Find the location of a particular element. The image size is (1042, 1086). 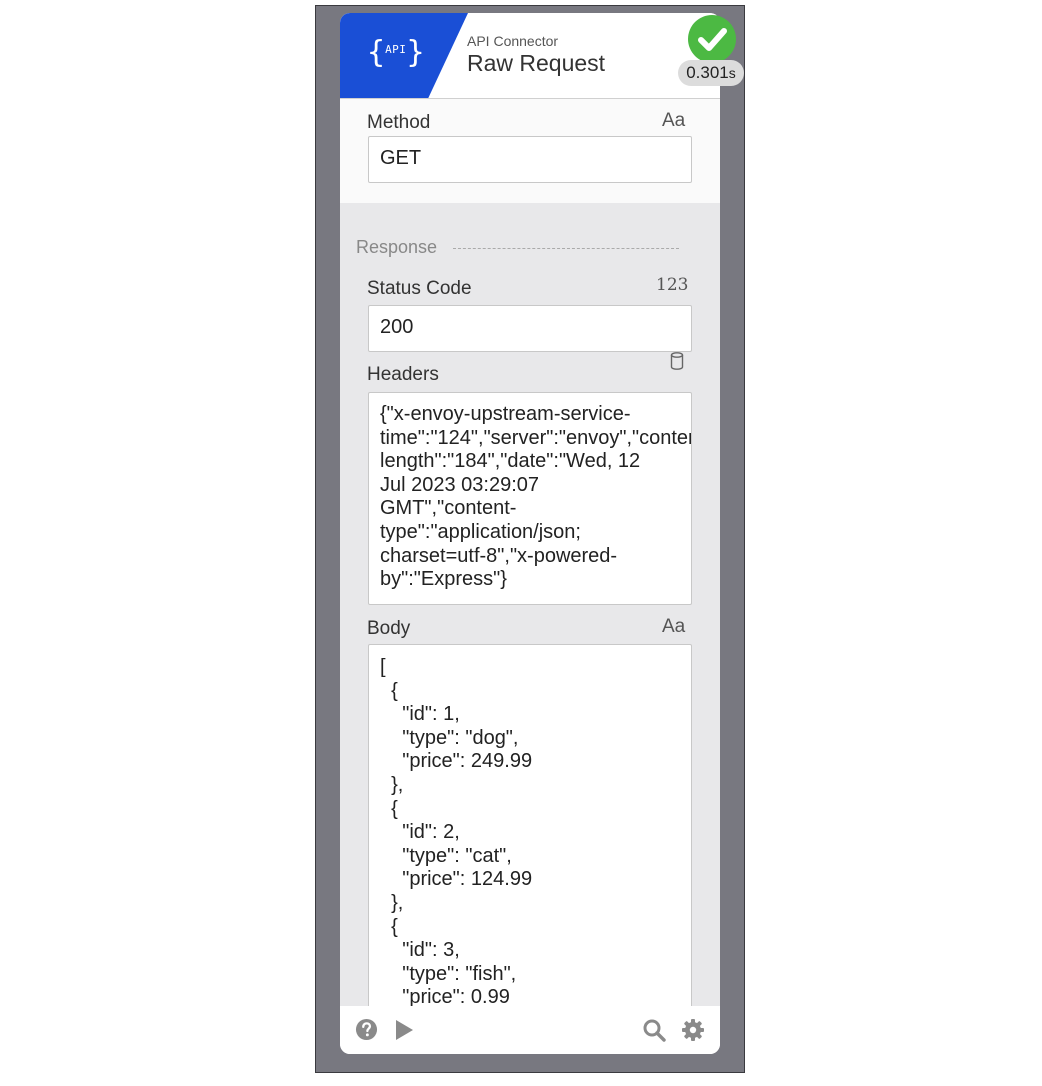

settings-icon is located at coordinates (693, 1030).